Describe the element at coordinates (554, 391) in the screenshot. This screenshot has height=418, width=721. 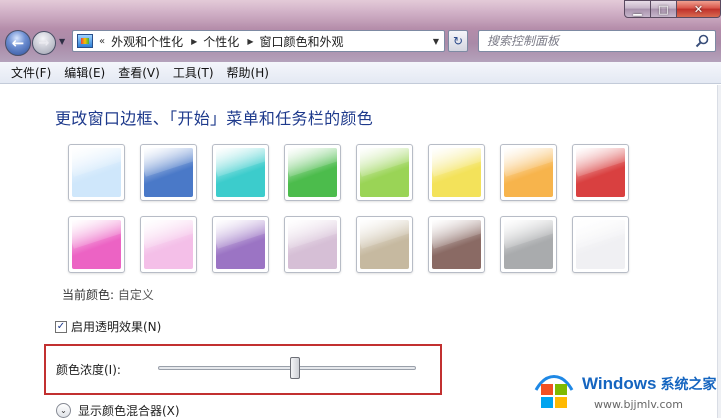
I see `windows-logo-icon` at that location.